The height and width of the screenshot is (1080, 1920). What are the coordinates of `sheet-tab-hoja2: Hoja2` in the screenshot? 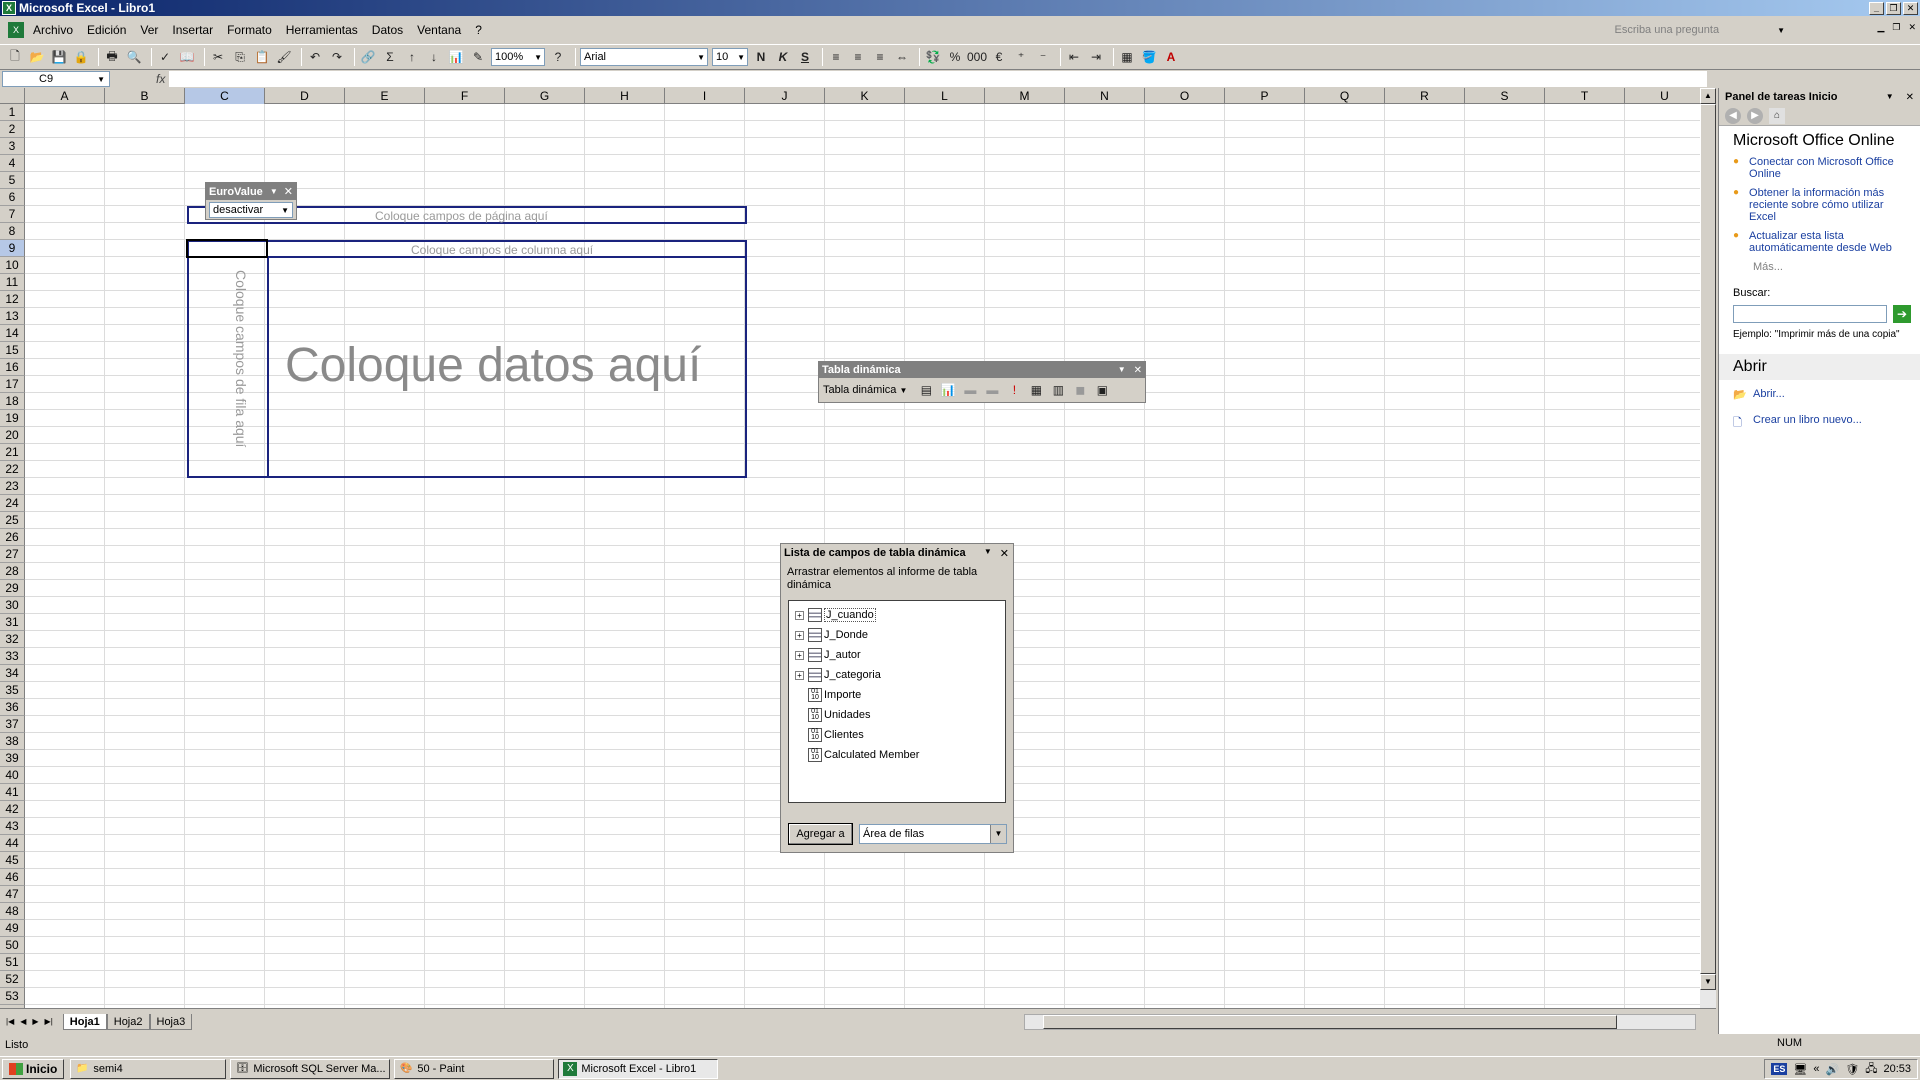 It's located at (128, 1021).